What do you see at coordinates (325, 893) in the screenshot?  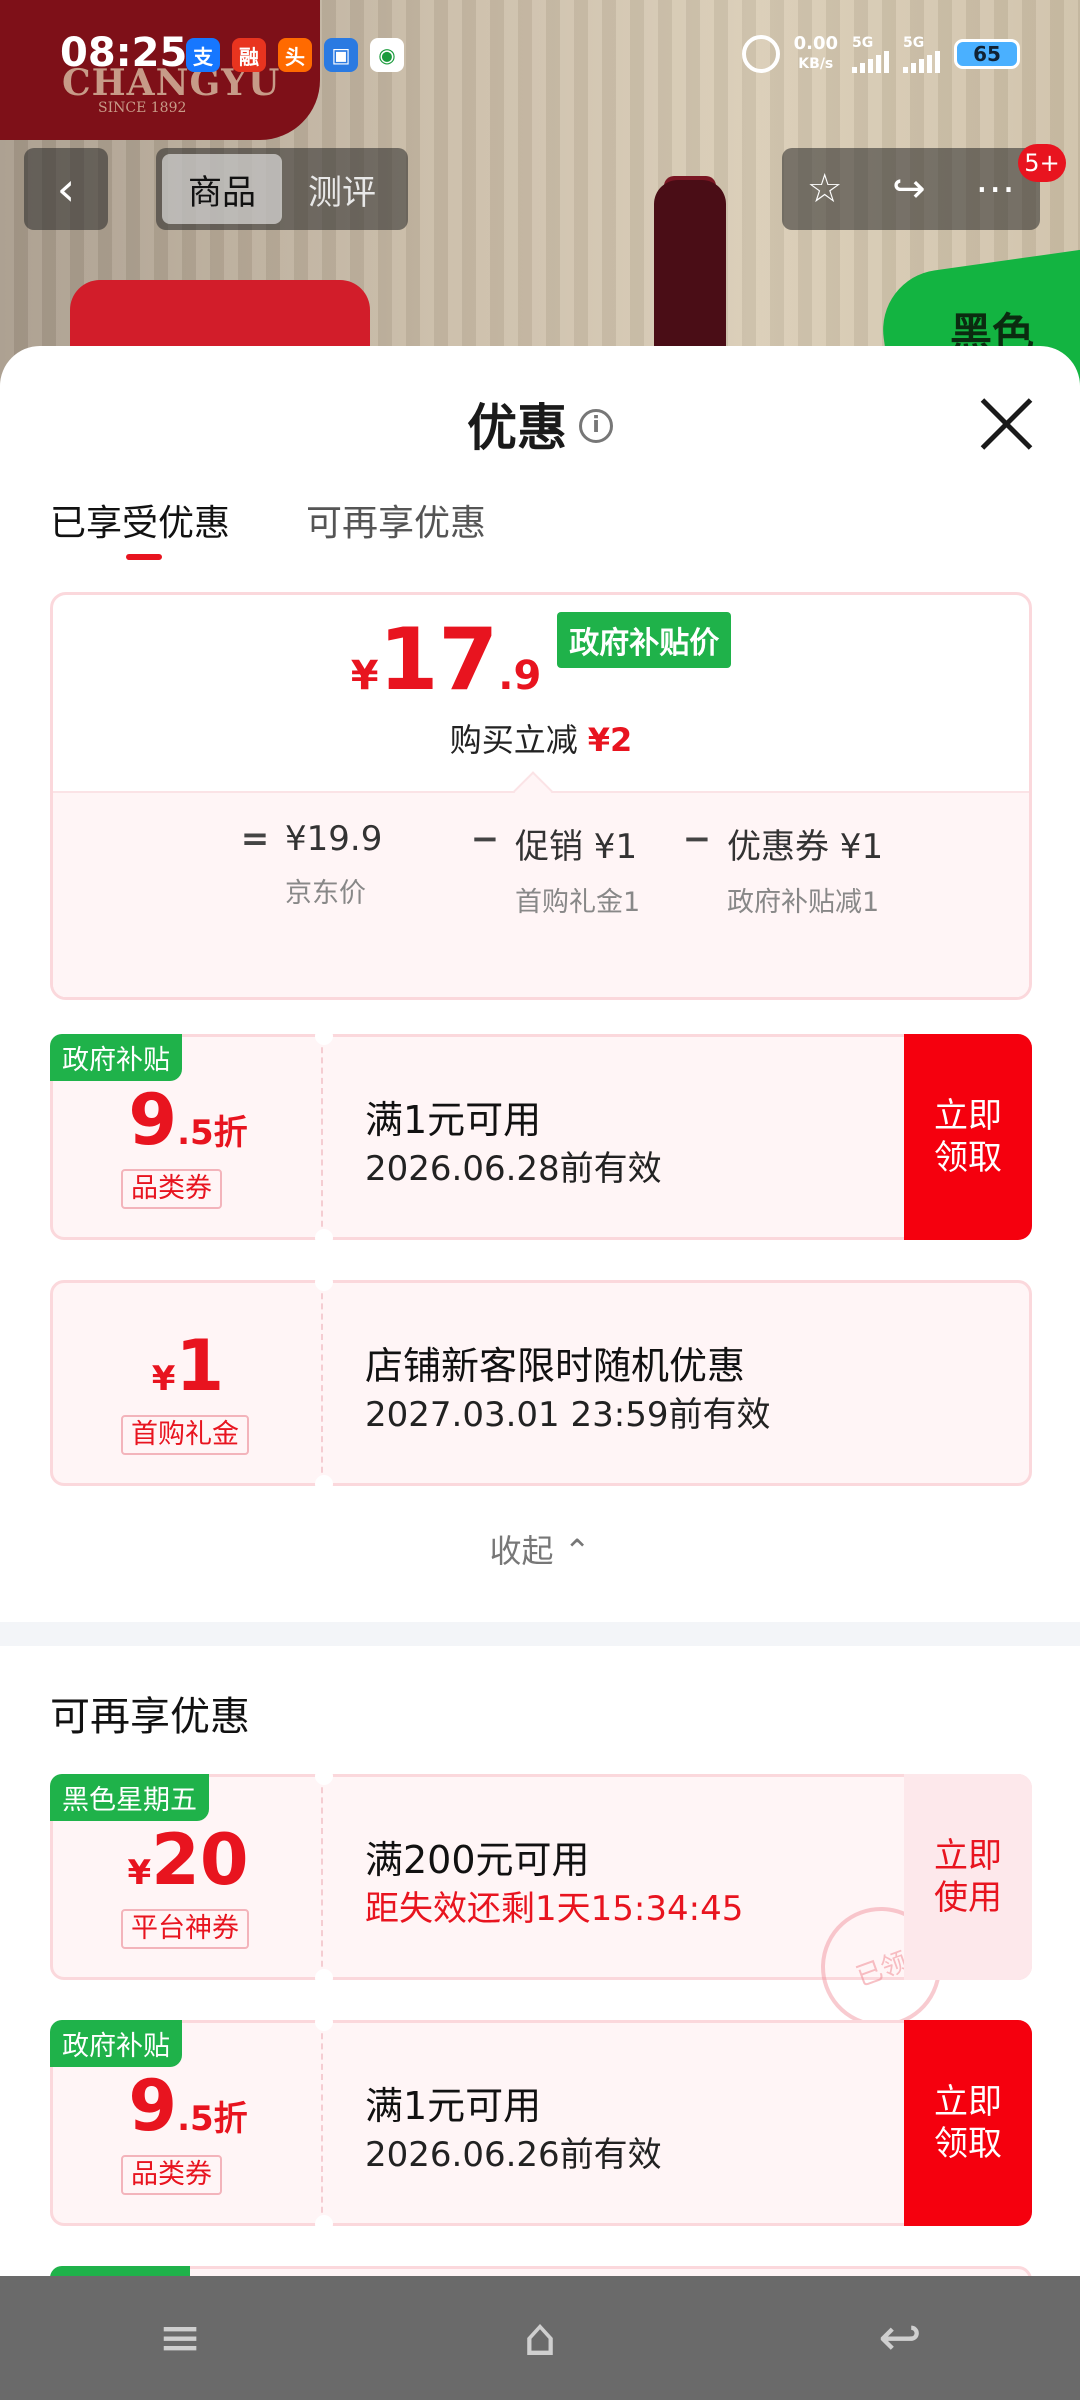 I see `formula-label: 京东价` at bounding box center [325, 893].